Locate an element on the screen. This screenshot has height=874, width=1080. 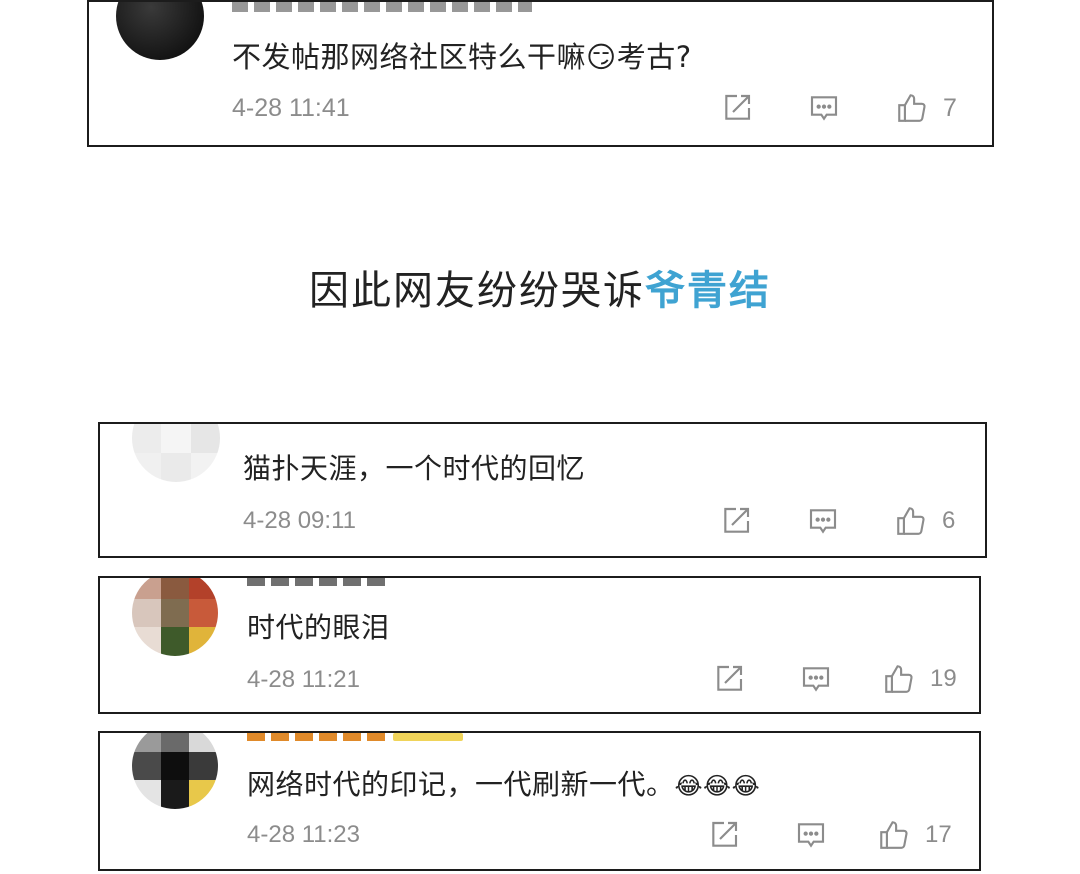
comment-actions: 17 is located at coordinates (830, 835).